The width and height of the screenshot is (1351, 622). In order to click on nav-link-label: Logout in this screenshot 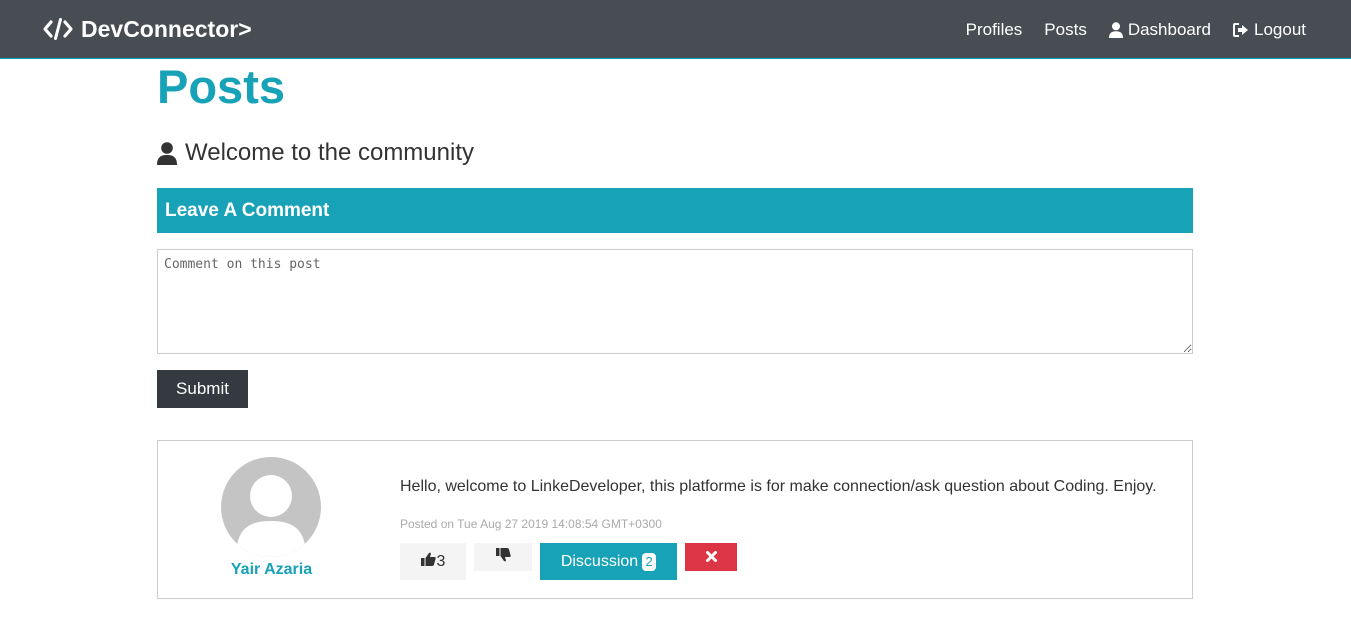, I will do `click(1280, 29)`.